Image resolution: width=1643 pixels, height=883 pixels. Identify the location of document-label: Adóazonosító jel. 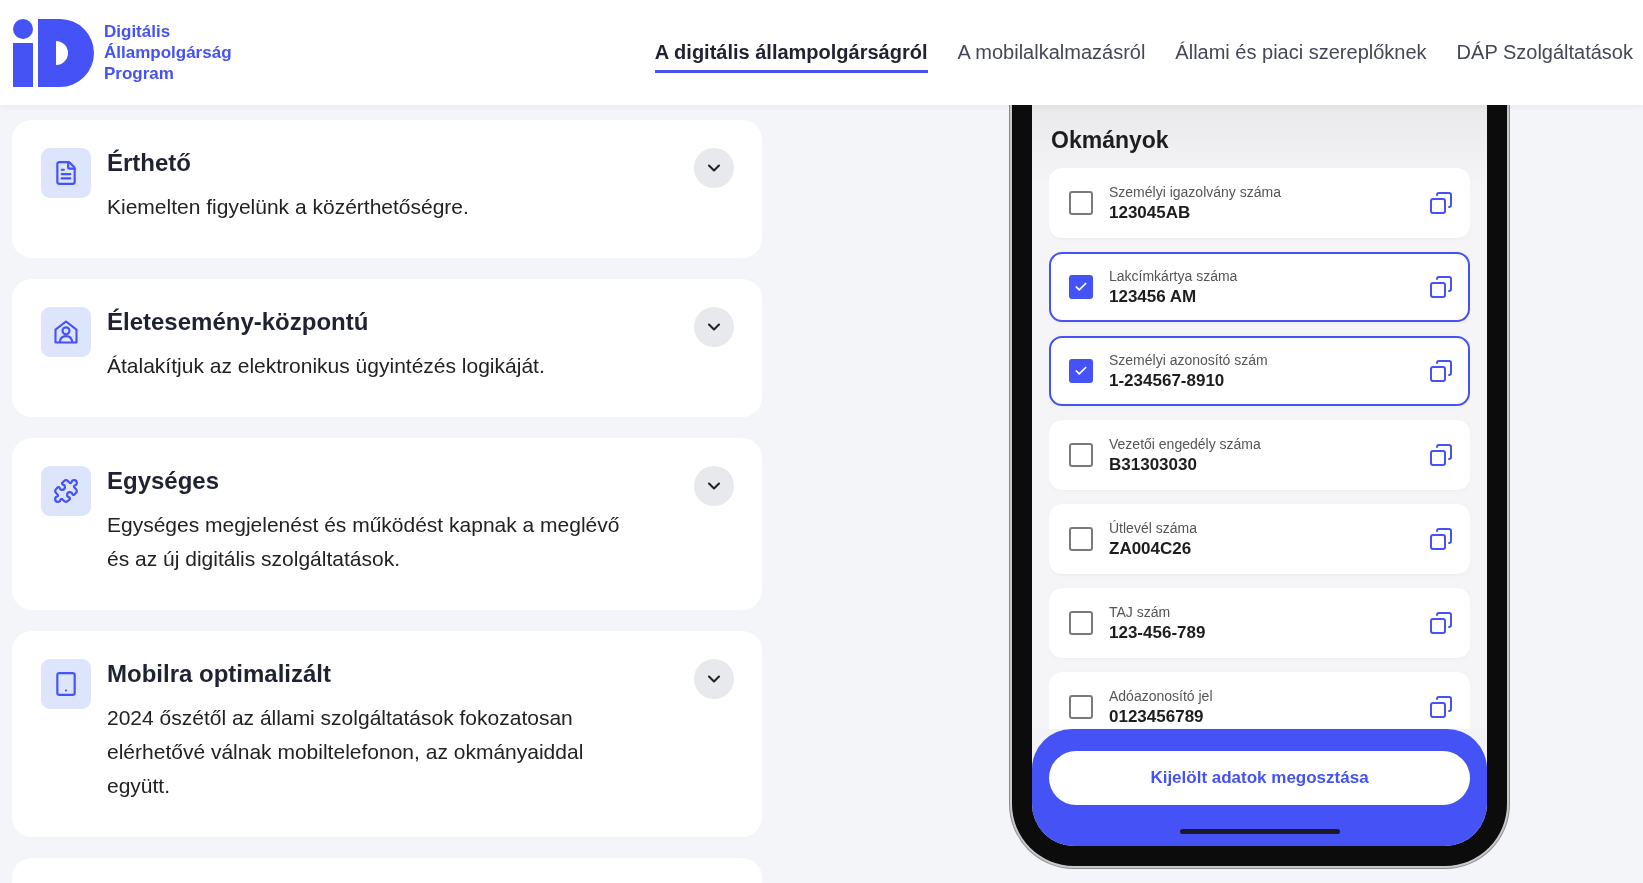
(1161, 695).